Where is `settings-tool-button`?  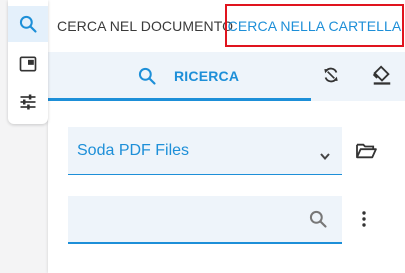 settings-tool-button is located at coordinates (28, 102).